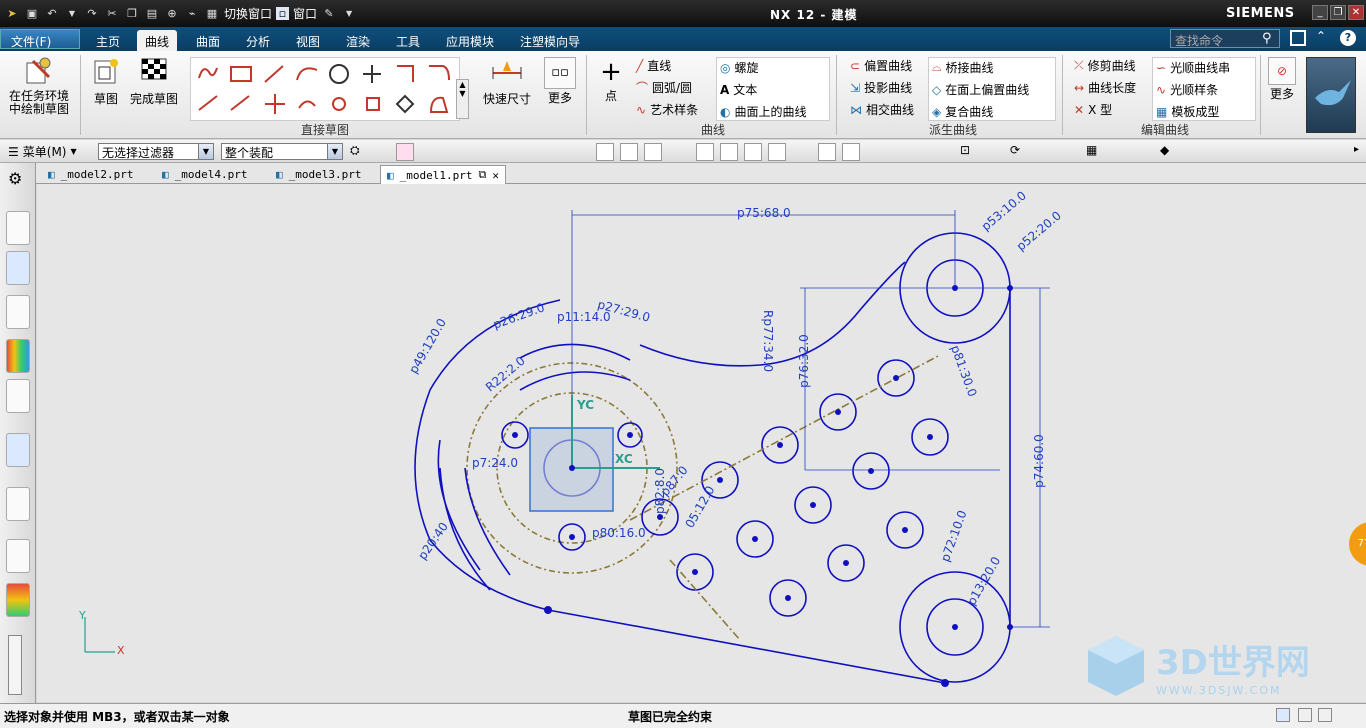  Describe the element at coordinates (18, 396) in the screenshot. I see `view-manager-icon` at that location.